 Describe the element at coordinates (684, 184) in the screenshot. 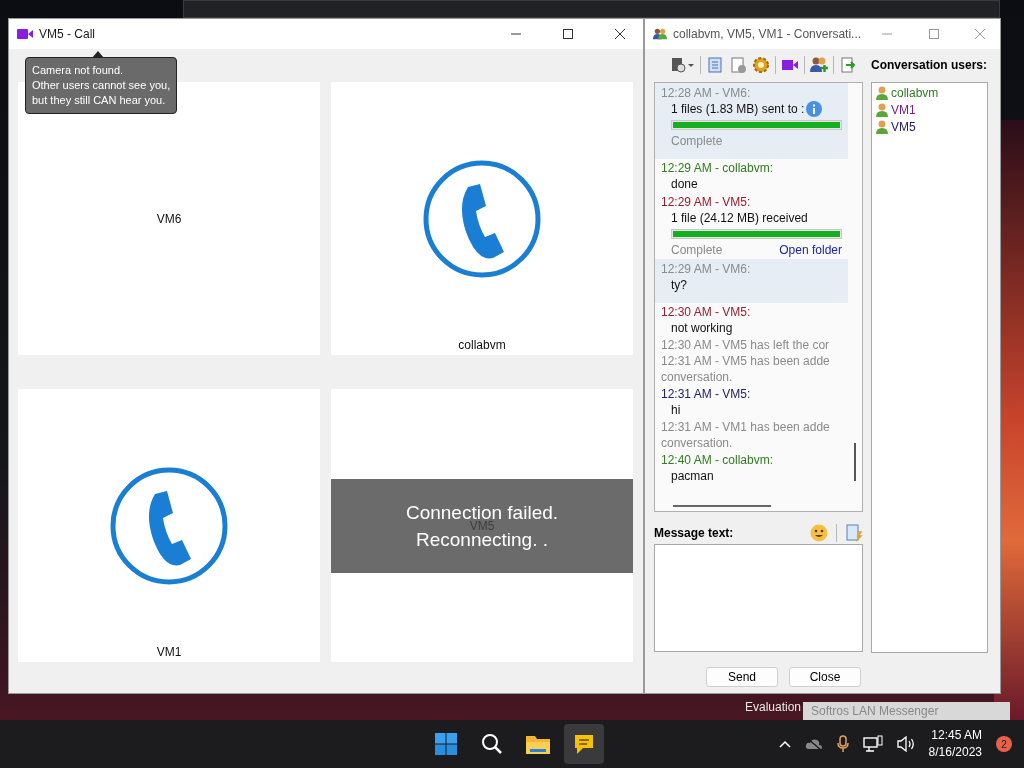

I see `message-text: done` at that location.